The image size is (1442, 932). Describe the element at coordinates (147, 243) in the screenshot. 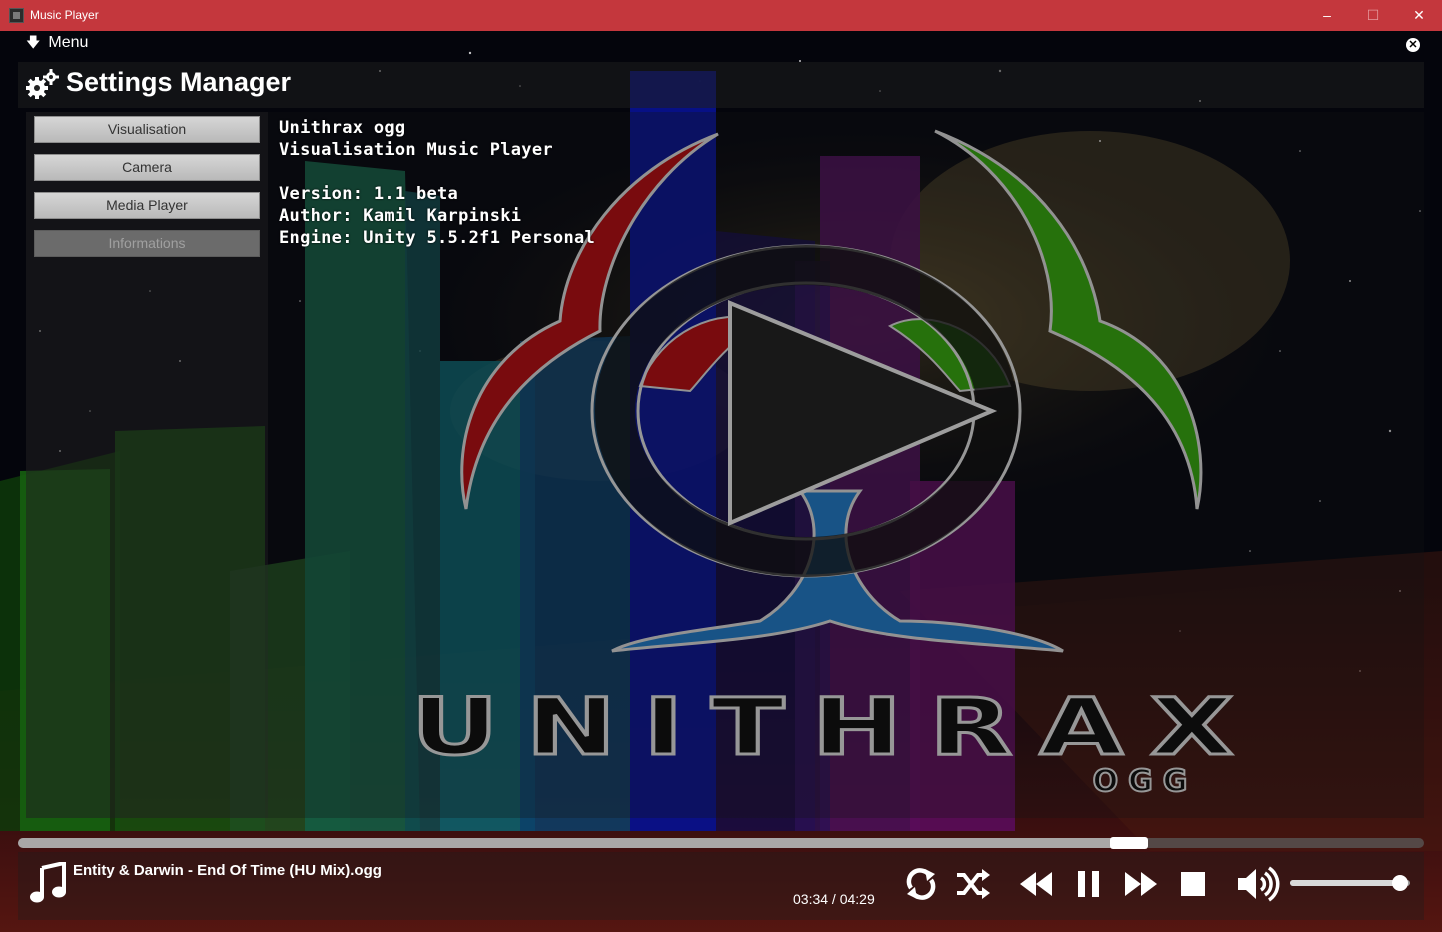

I see `informations-button: Informations` at that location.